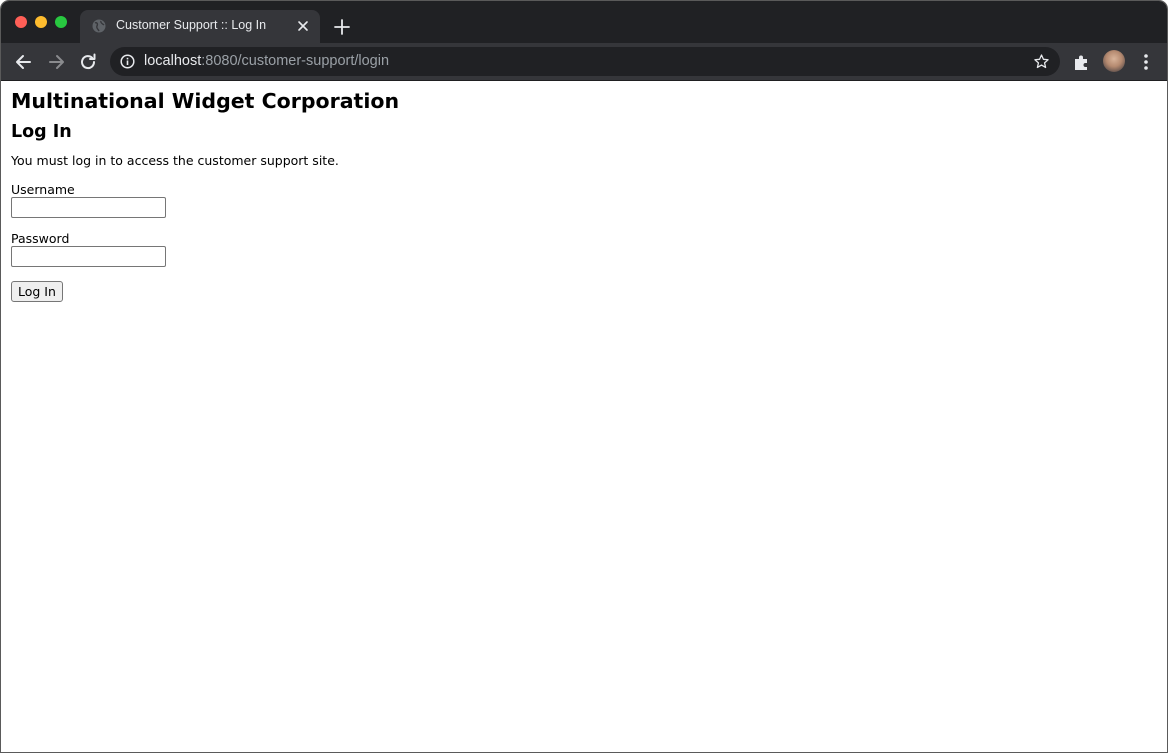 This screenshot has width=1168, height=753. What do you see at coordinates (1146, 62) in the screenshot?
I see `kebab-menu-icon` at bounding box center [1146, 62].